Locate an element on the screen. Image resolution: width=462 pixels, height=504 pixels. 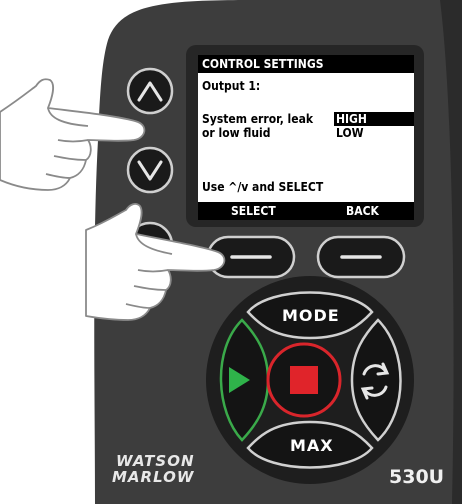
softkey-right-label: BACK is located at coordinates (362, 211).